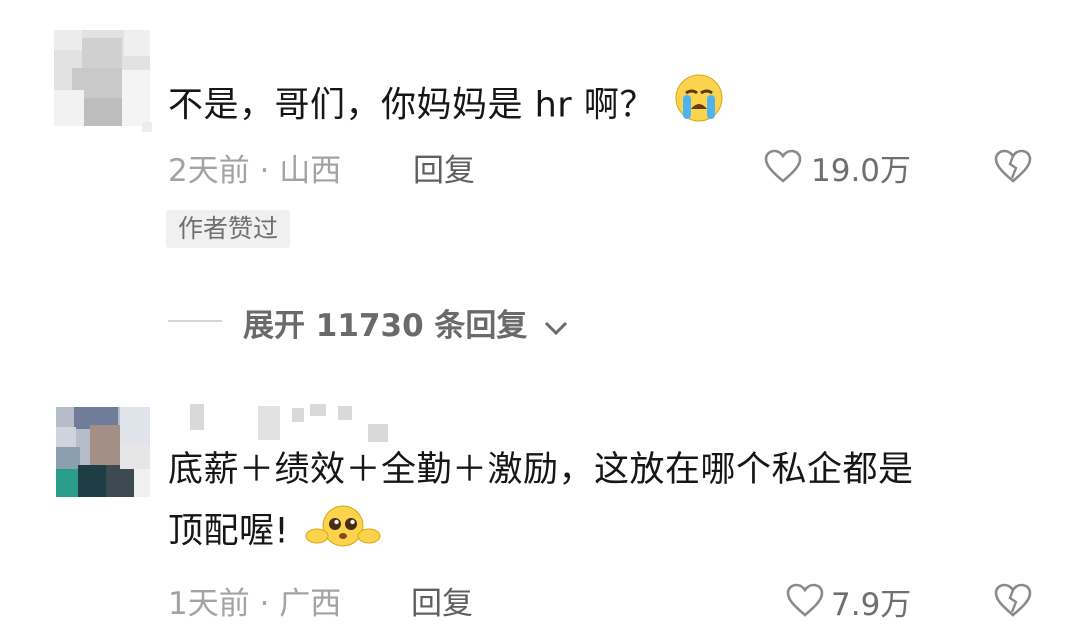 This screenshot has width=1080, height=624. I want to click on crying-emoji-icon, so click(699, 106).